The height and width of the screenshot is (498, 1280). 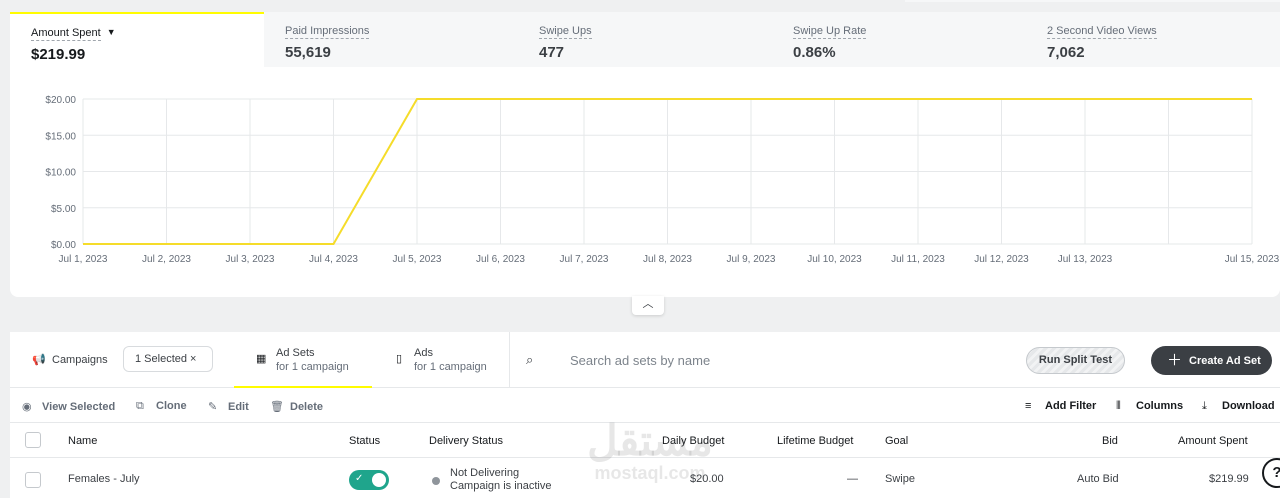 What do you see at coordinates (58, 54) in the screenshot?
I see `metric-value: $219.99` at bounding box center [58, 54].